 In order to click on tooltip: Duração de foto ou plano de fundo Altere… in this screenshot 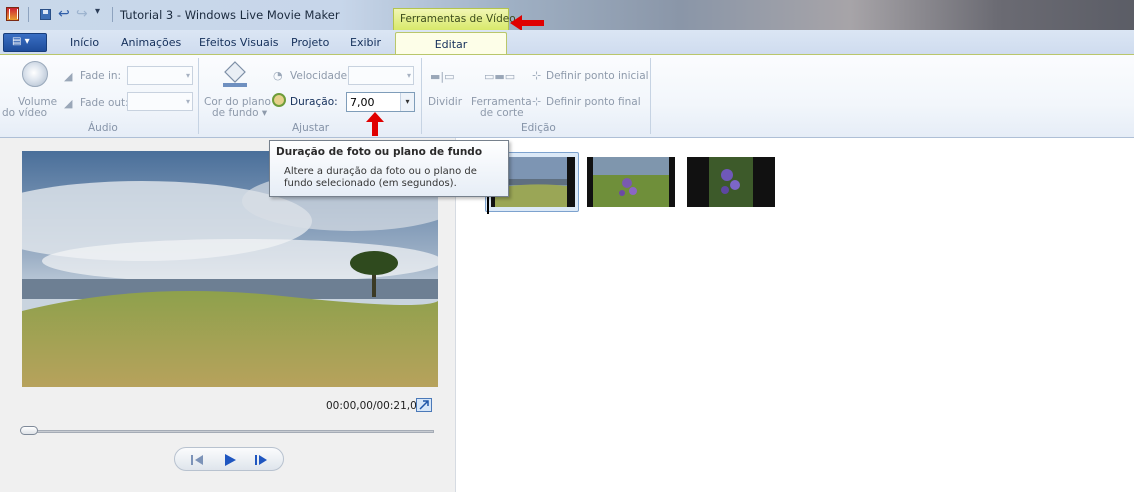, I will do `click(389, 168)`.